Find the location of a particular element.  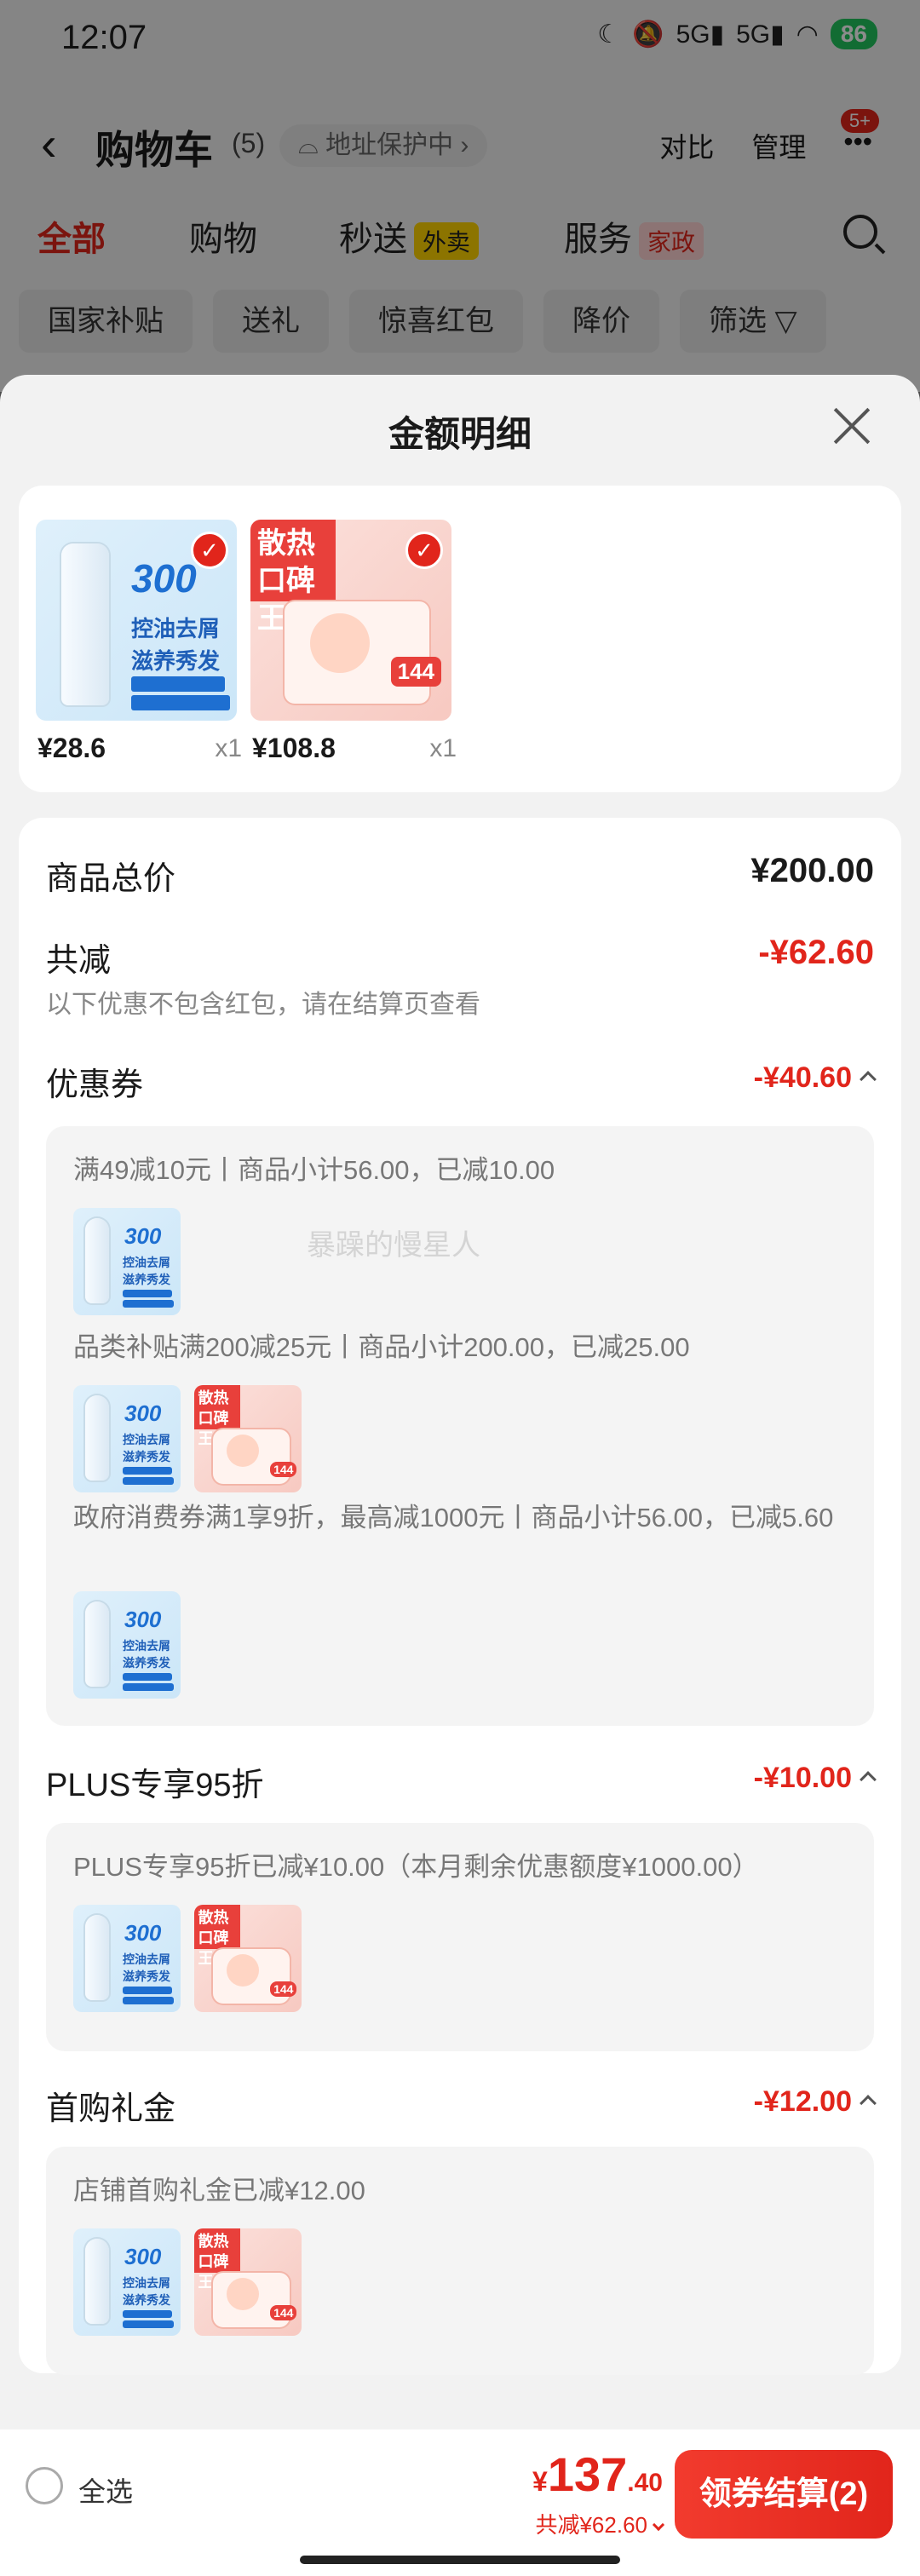

plus-items: 300 控油去屑 滋养秀发 散热口碑王 144 is located at coordinates (193, 1960).